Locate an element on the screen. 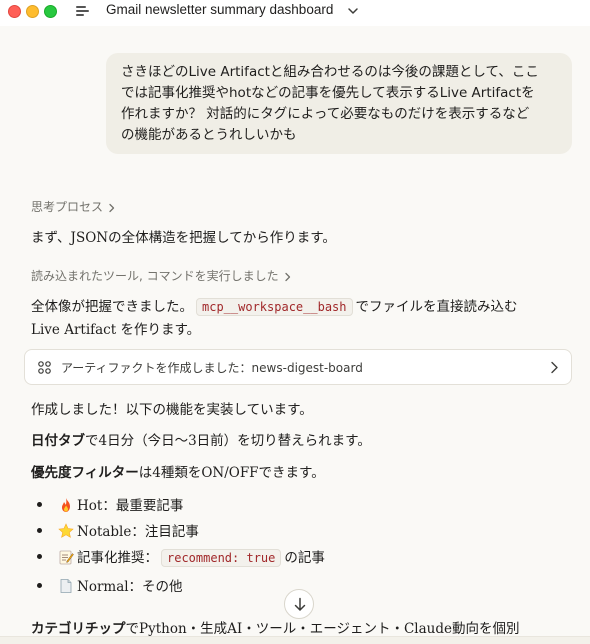 The height and width of the screenshot is (644, 590). assistant-text-line: まず、JSONの全体構造を把握してから作ります。 is located at coordinates (183, 238).